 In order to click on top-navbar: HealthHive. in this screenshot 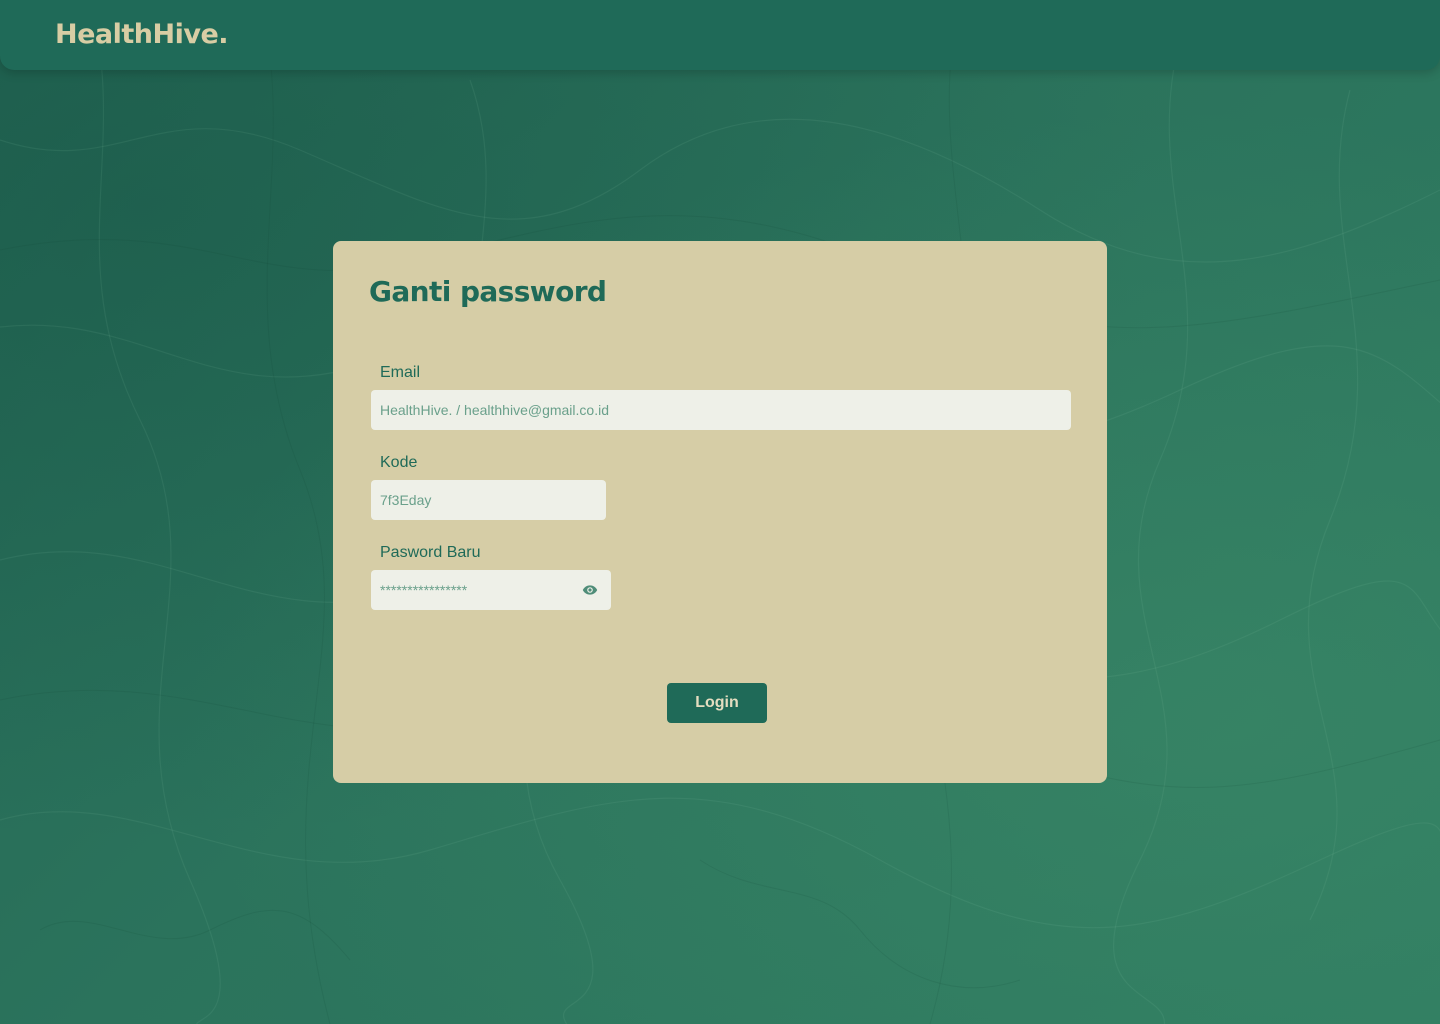, I will do `click(720, 35)`.